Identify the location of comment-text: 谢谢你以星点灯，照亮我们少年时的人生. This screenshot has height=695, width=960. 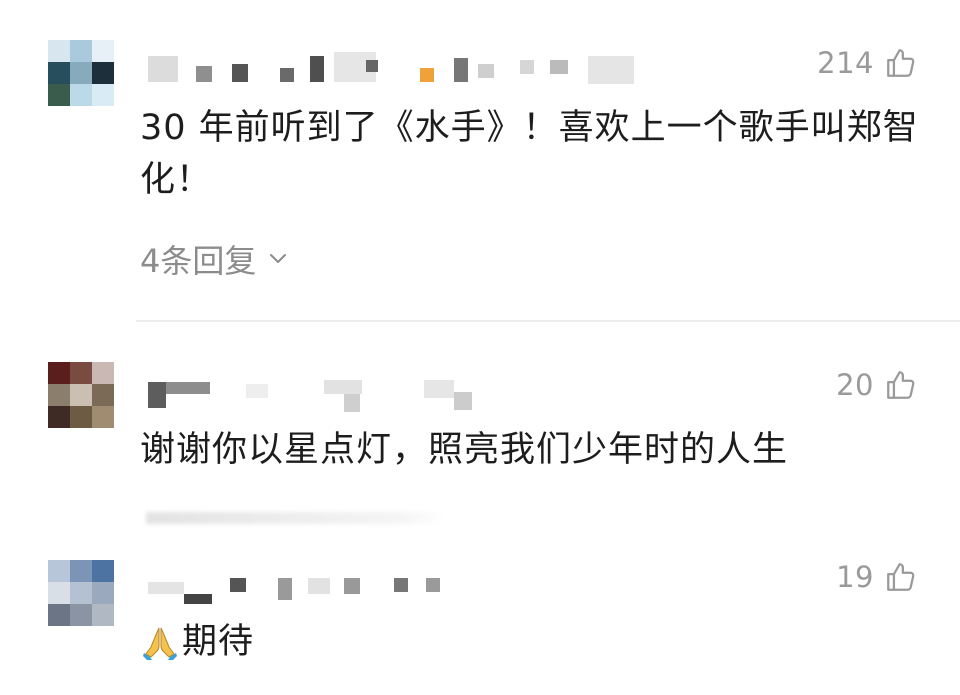
(464, 450).